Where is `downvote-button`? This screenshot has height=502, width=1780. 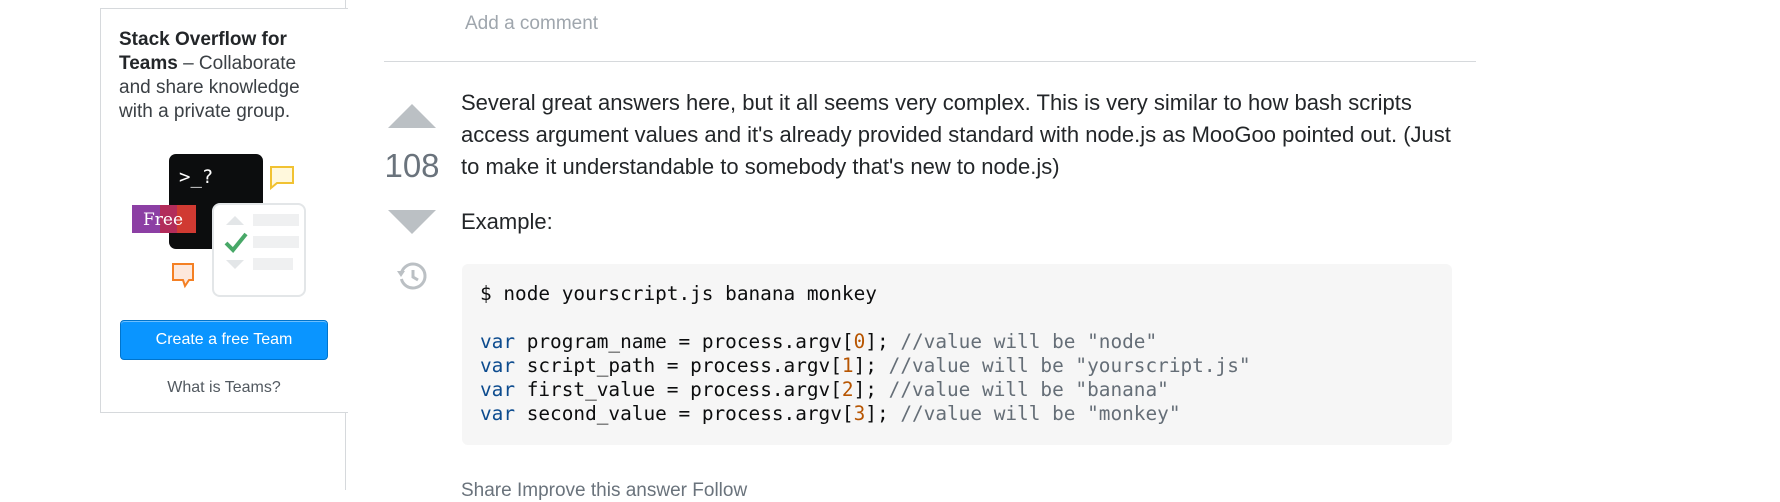
downvote-button is located at coordinates (412, 222).